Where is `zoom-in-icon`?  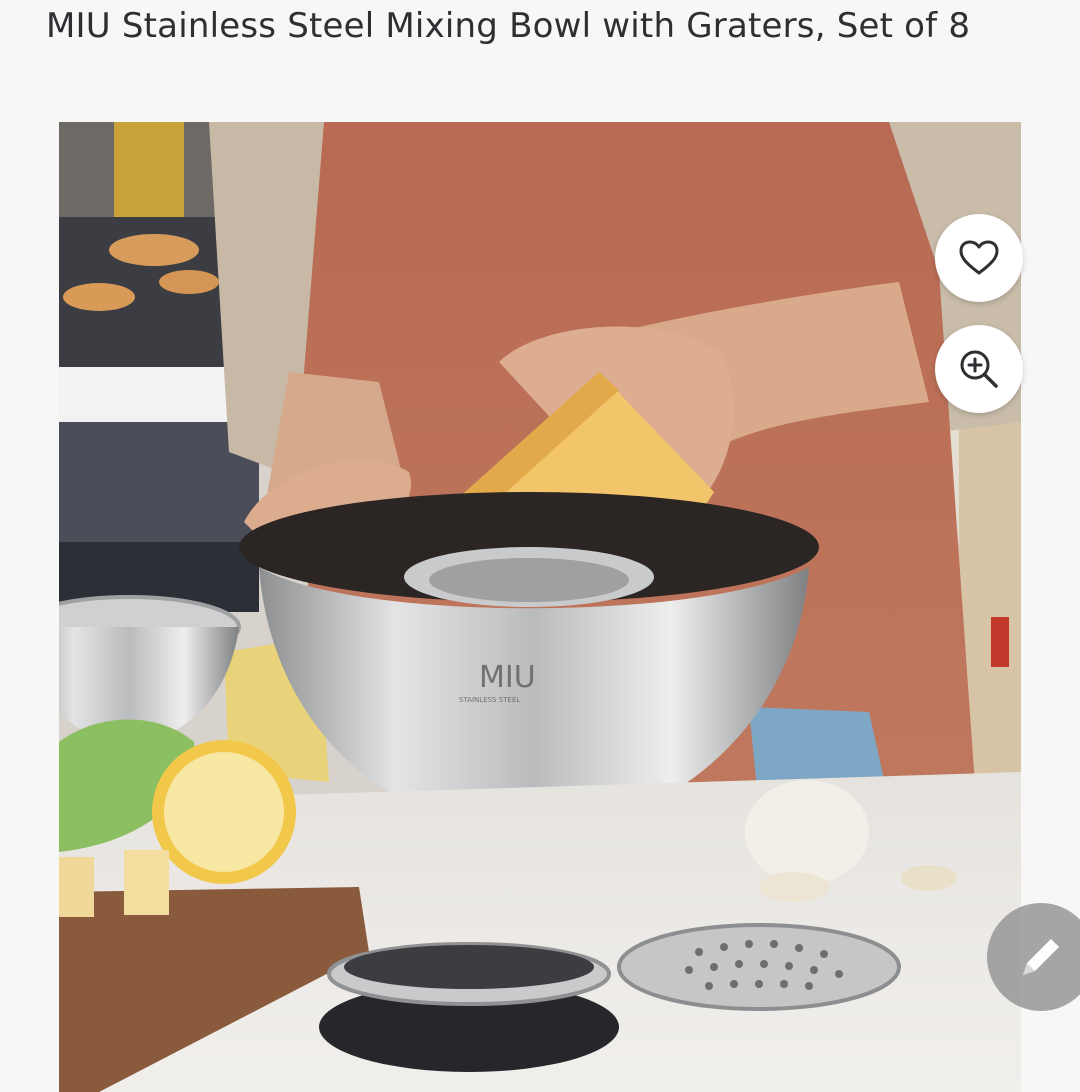
zoom-in-icon is located at coordinates (979, 369).